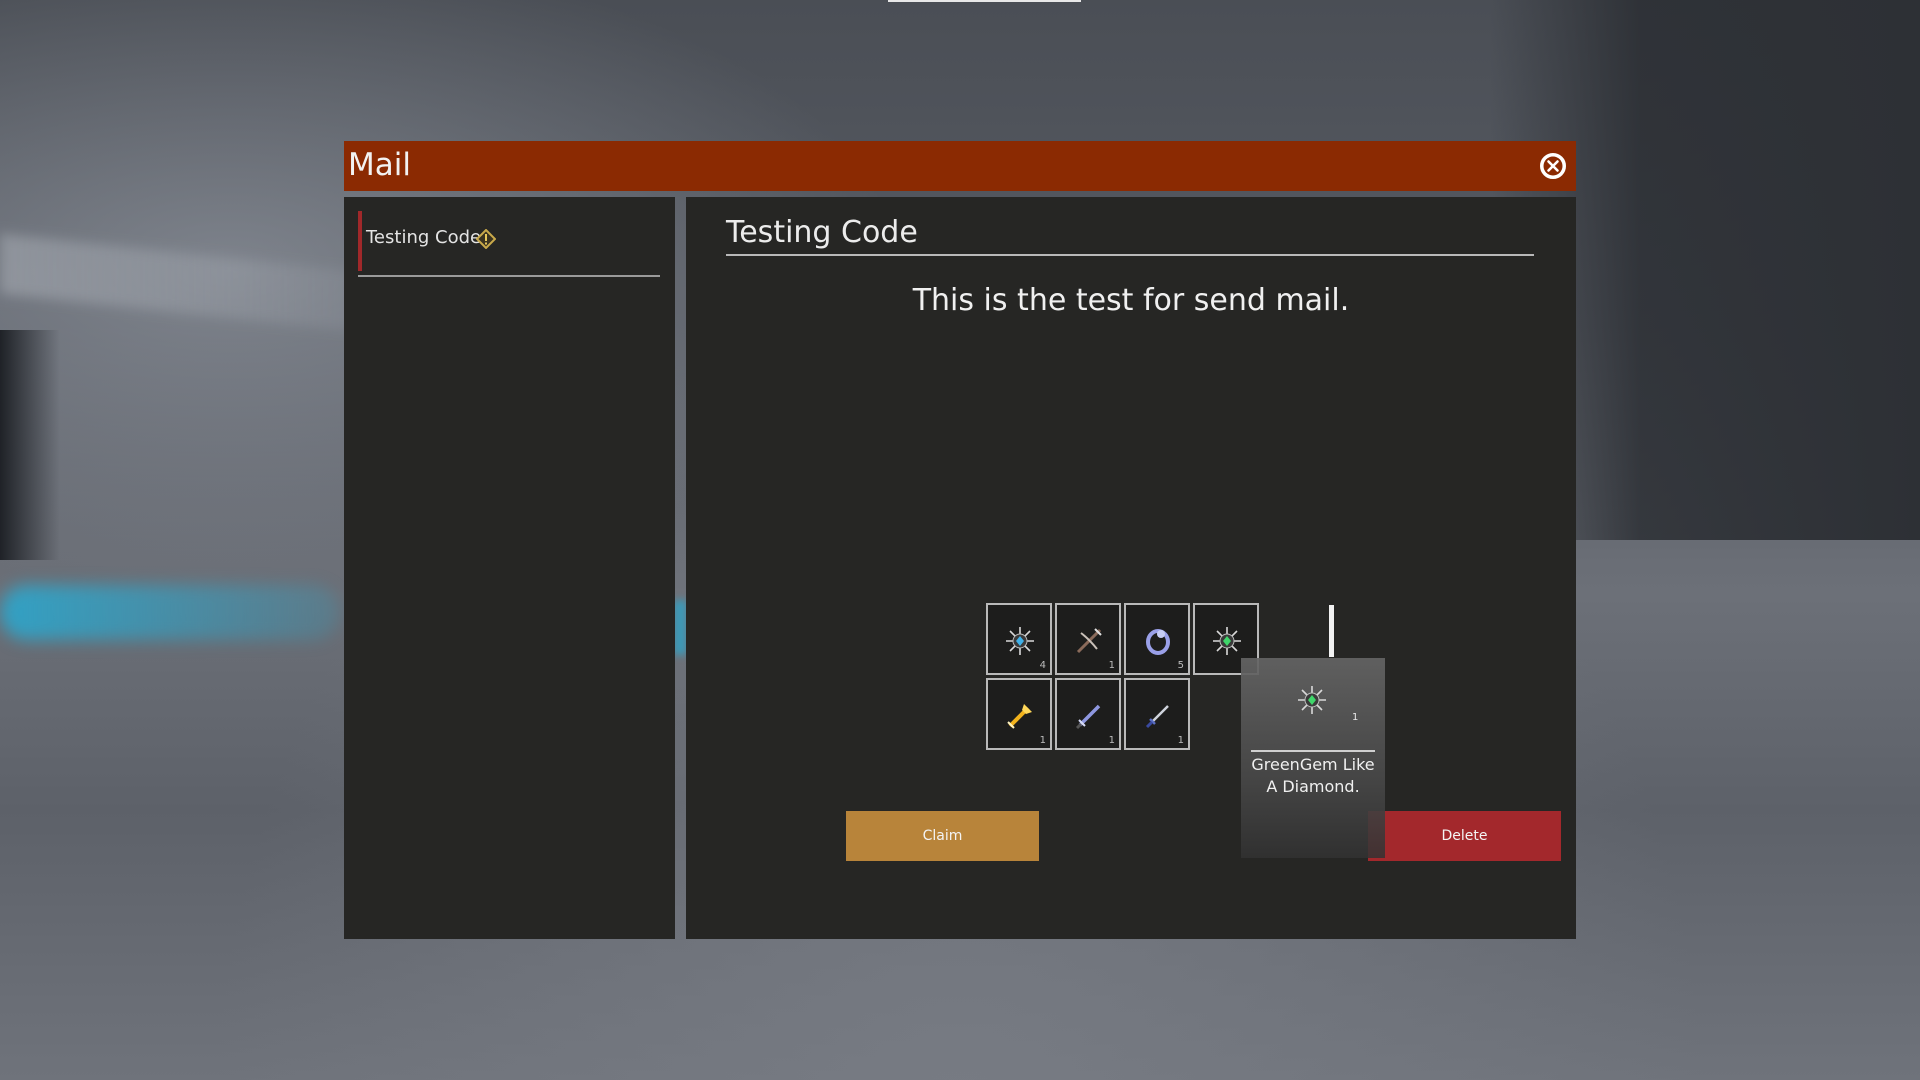 The height and width of the screenshot is (1080, 1920). I want to click on mail-list-item: Testing Code, so click(509, 244).